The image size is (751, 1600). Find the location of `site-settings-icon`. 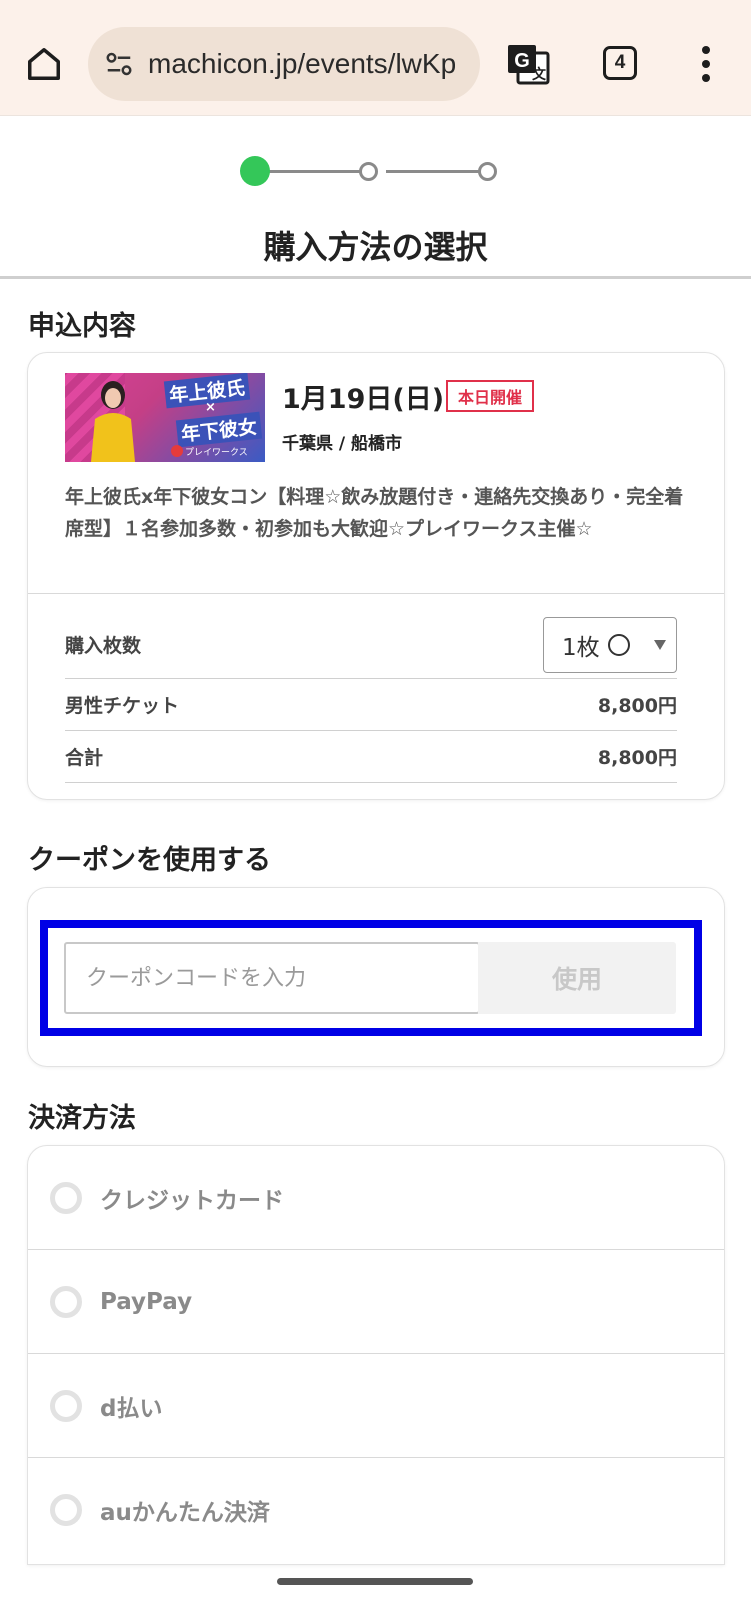

site-settings-icon is located at coordinates (119, 64).